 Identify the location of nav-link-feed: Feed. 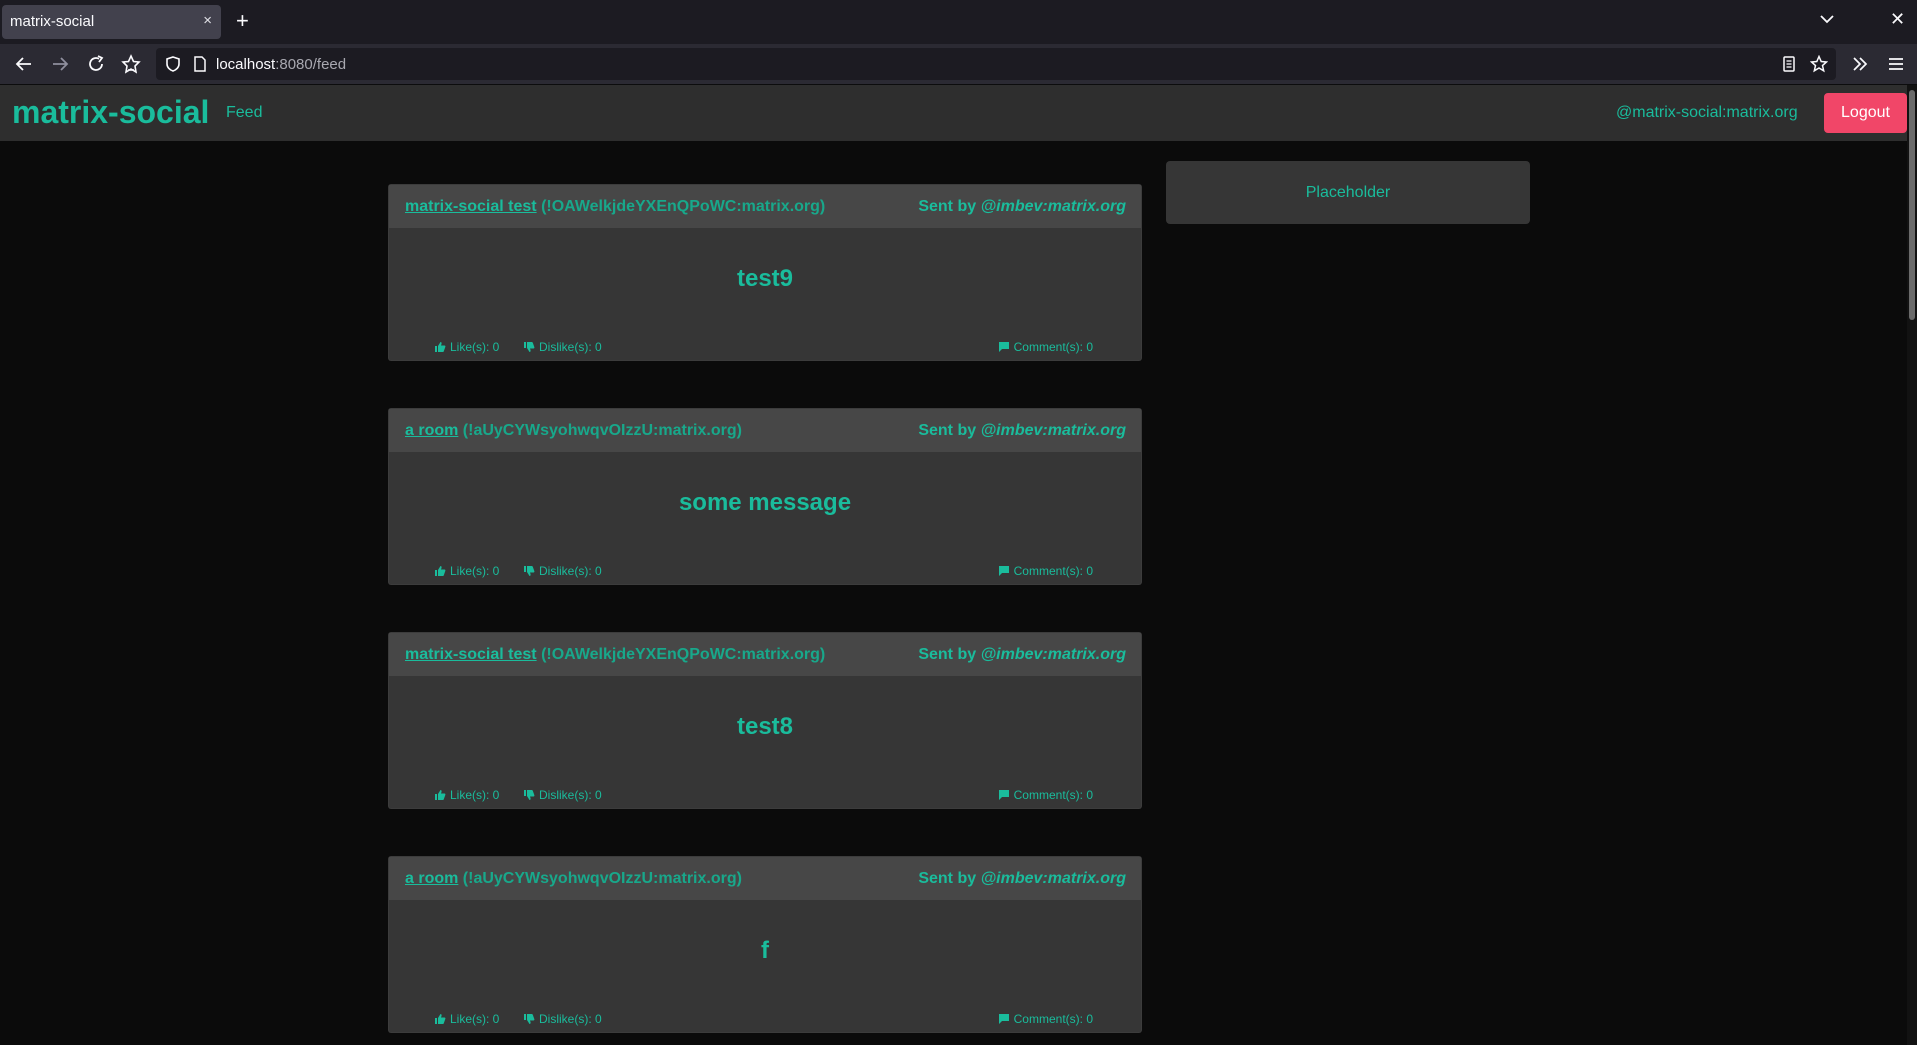
(244, 113).